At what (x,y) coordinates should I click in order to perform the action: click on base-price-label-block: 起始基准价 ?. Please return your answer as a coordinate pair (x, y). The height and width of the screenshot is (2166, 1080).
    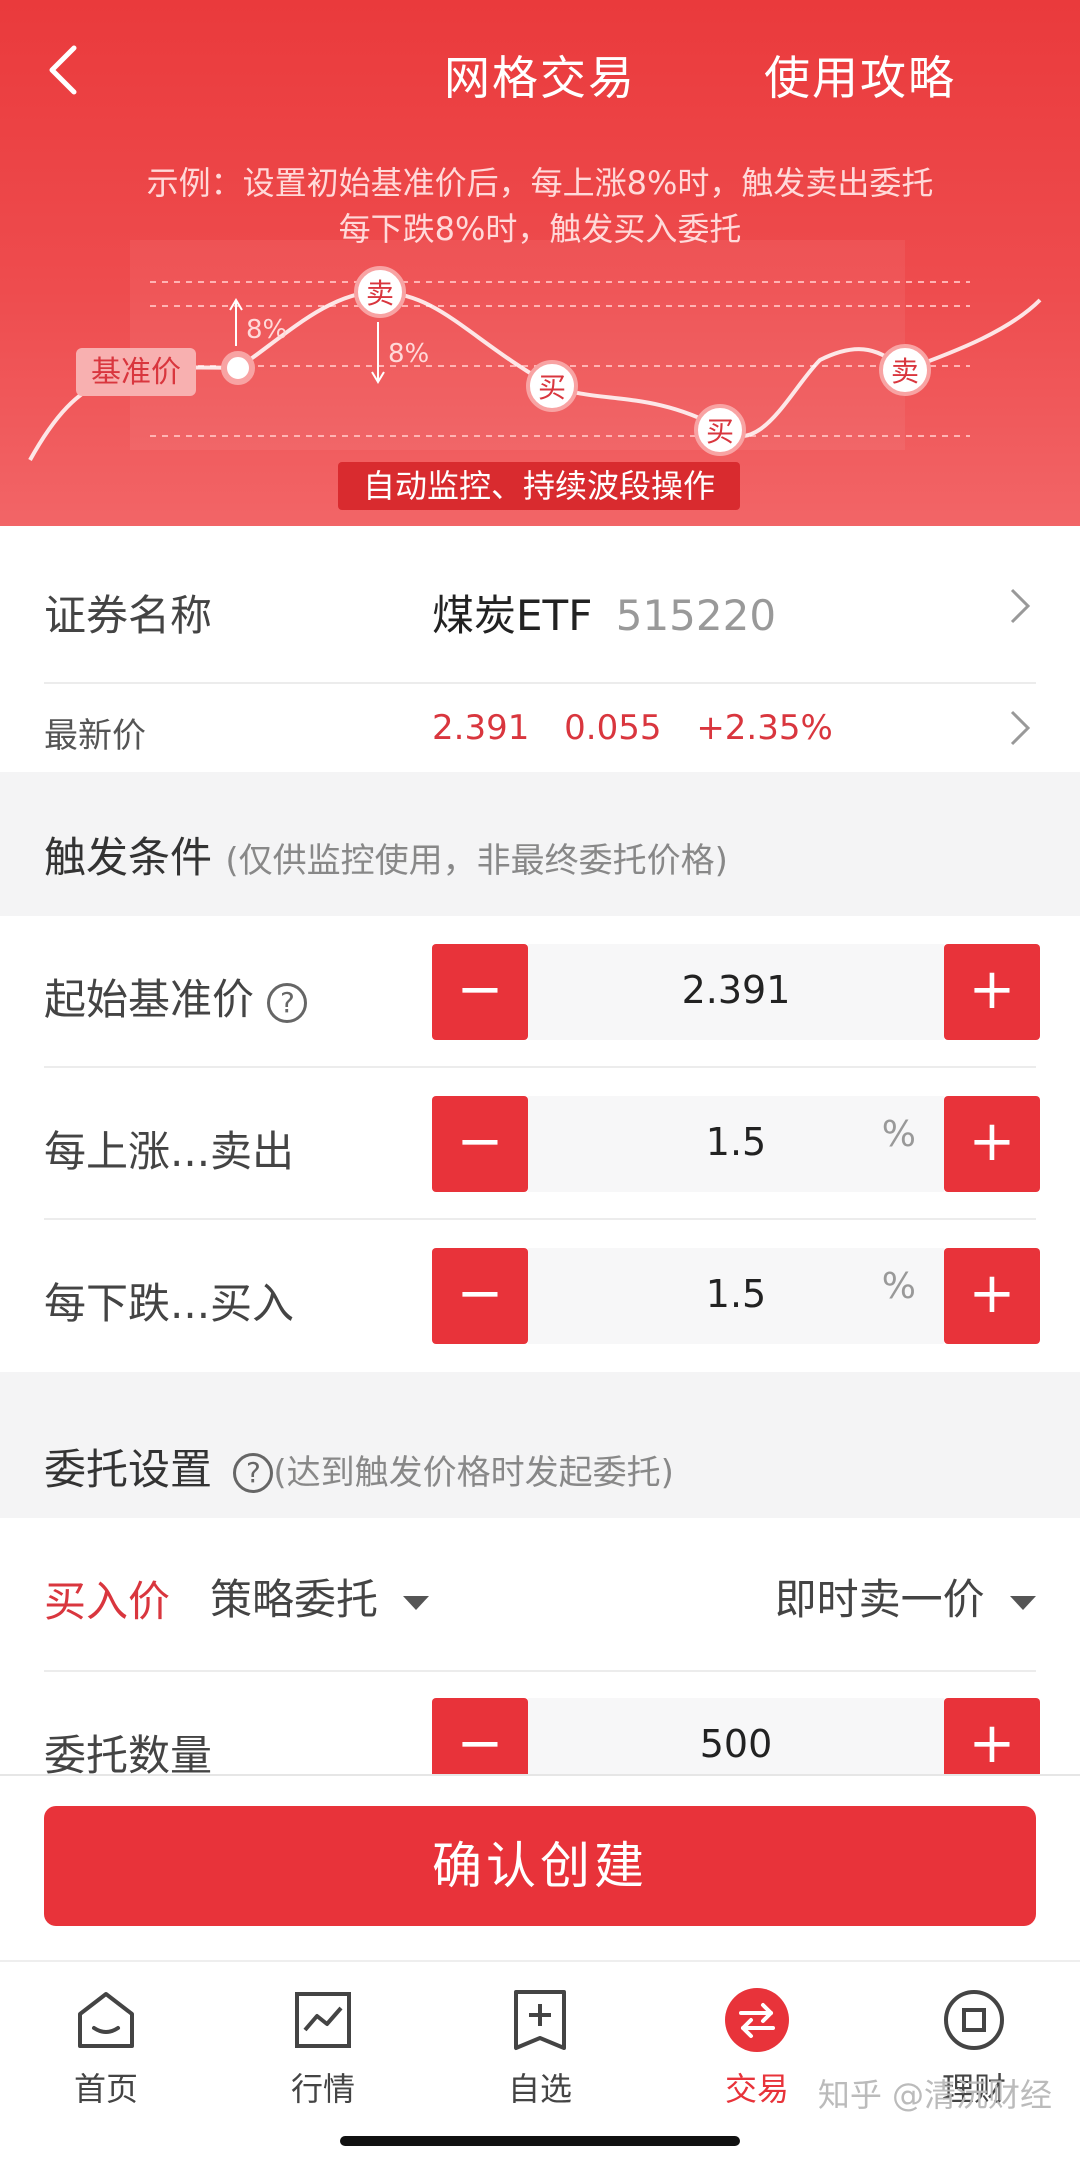
    Looking at the image, I should click on (176, 996).